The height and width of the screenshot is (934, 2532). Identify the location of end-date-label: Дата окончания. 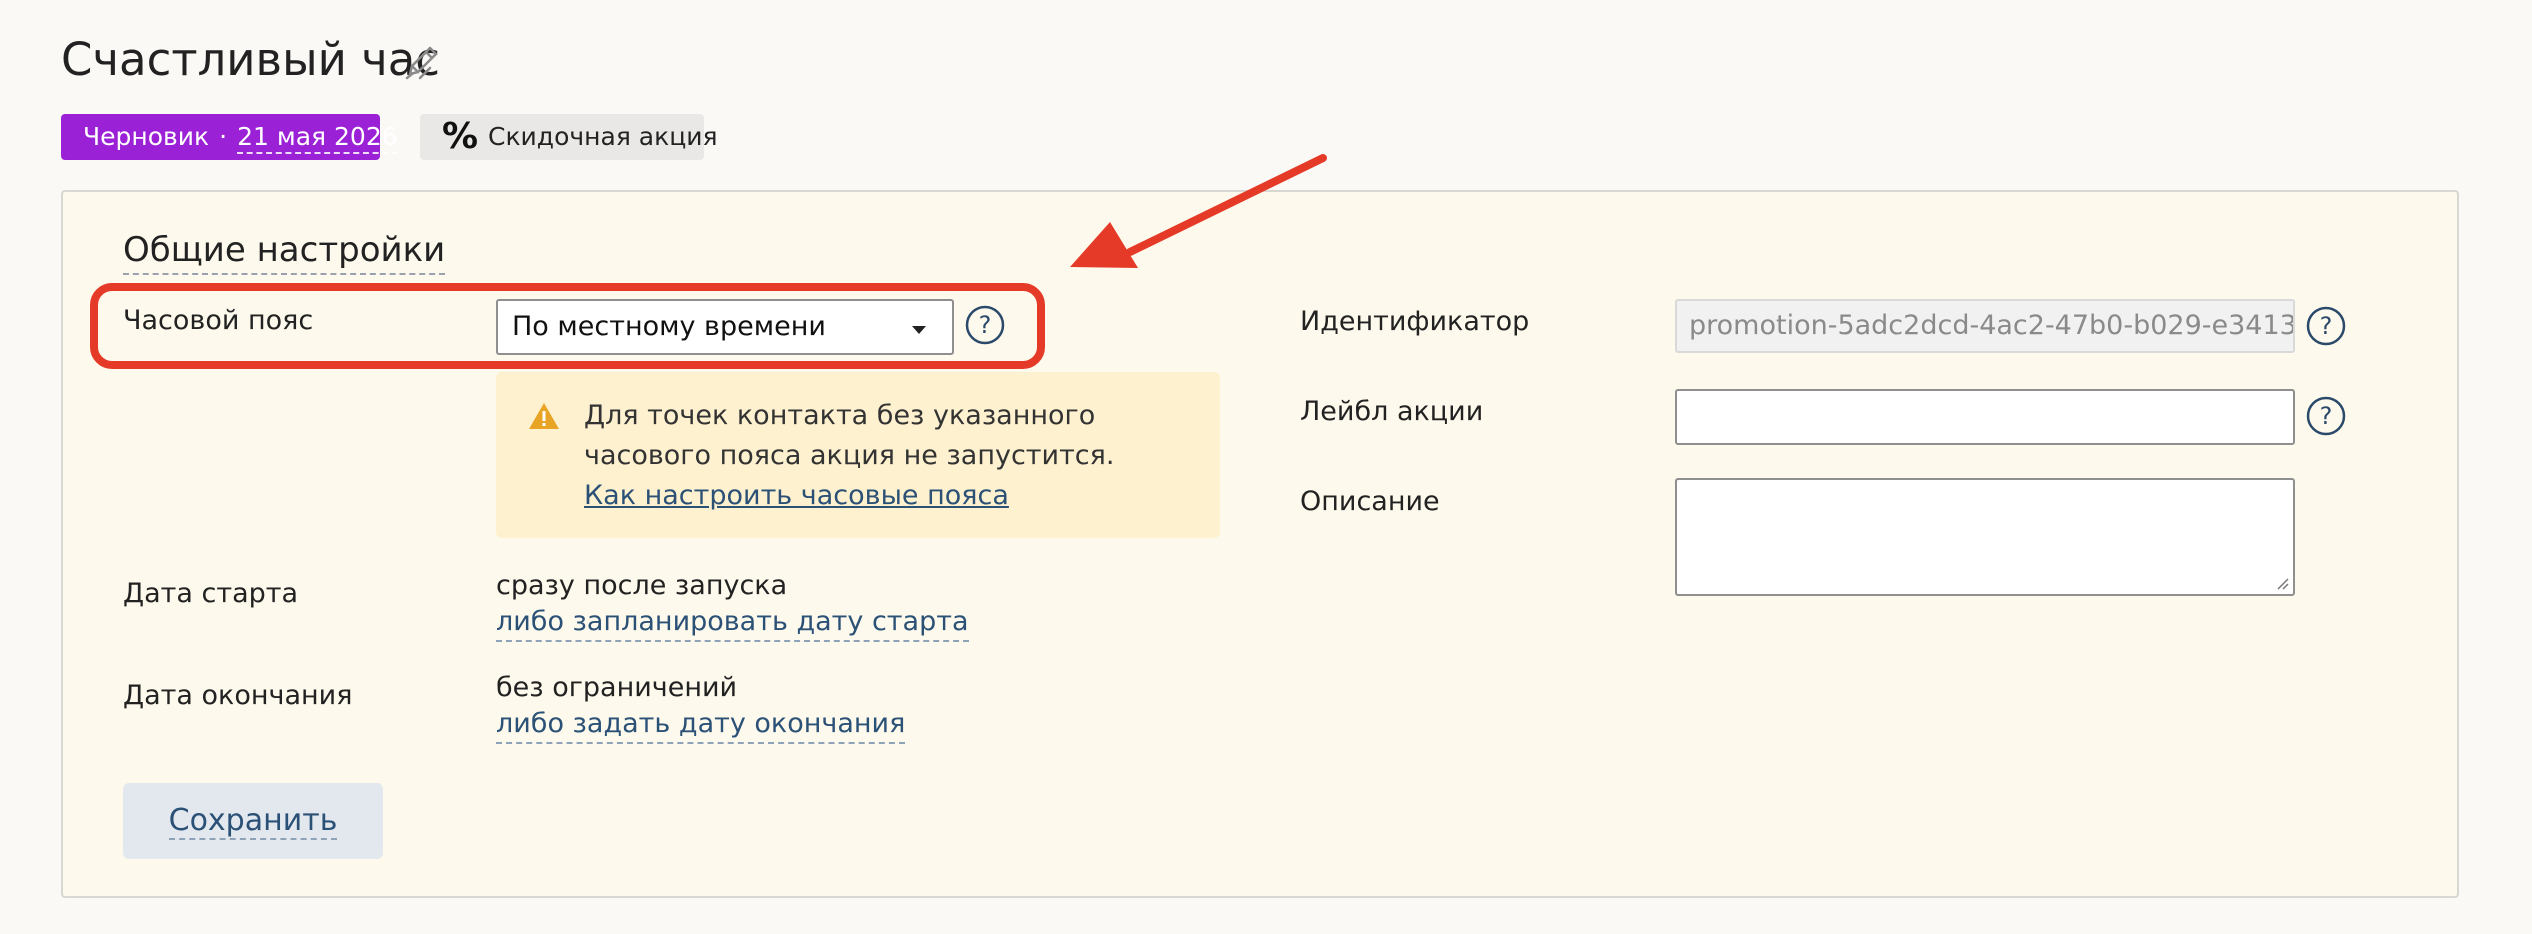
(238, 695).